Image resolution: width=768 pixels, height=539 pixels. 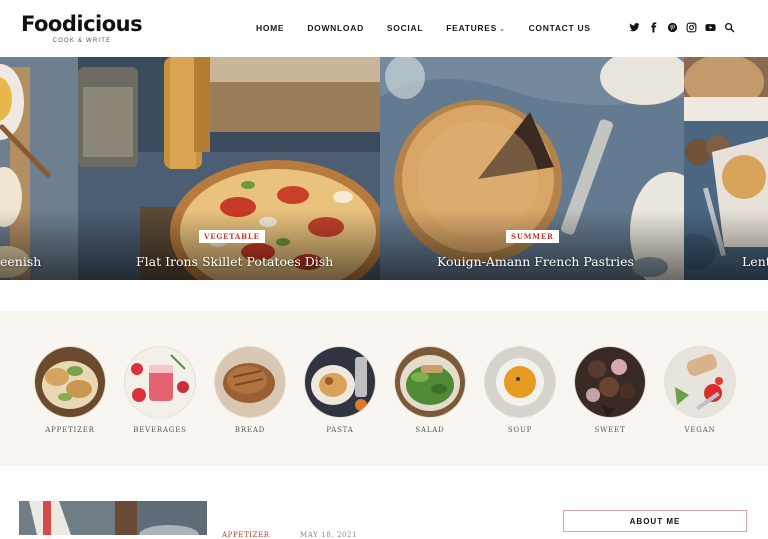 I want to click on chevron-down-icon: ⌄, so click(x=502, y=29).